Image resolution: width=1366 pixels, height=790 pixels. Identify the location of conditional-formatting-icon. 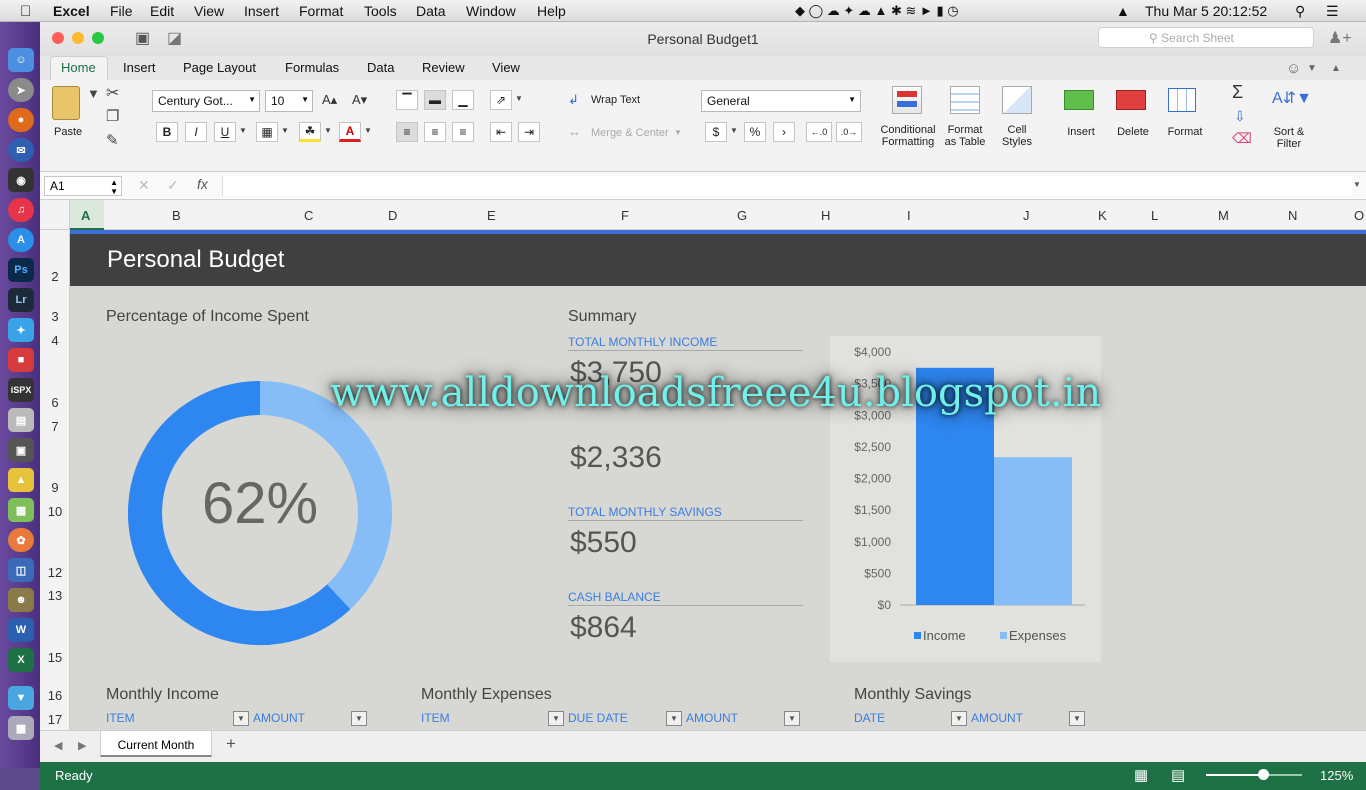
(907, 100).